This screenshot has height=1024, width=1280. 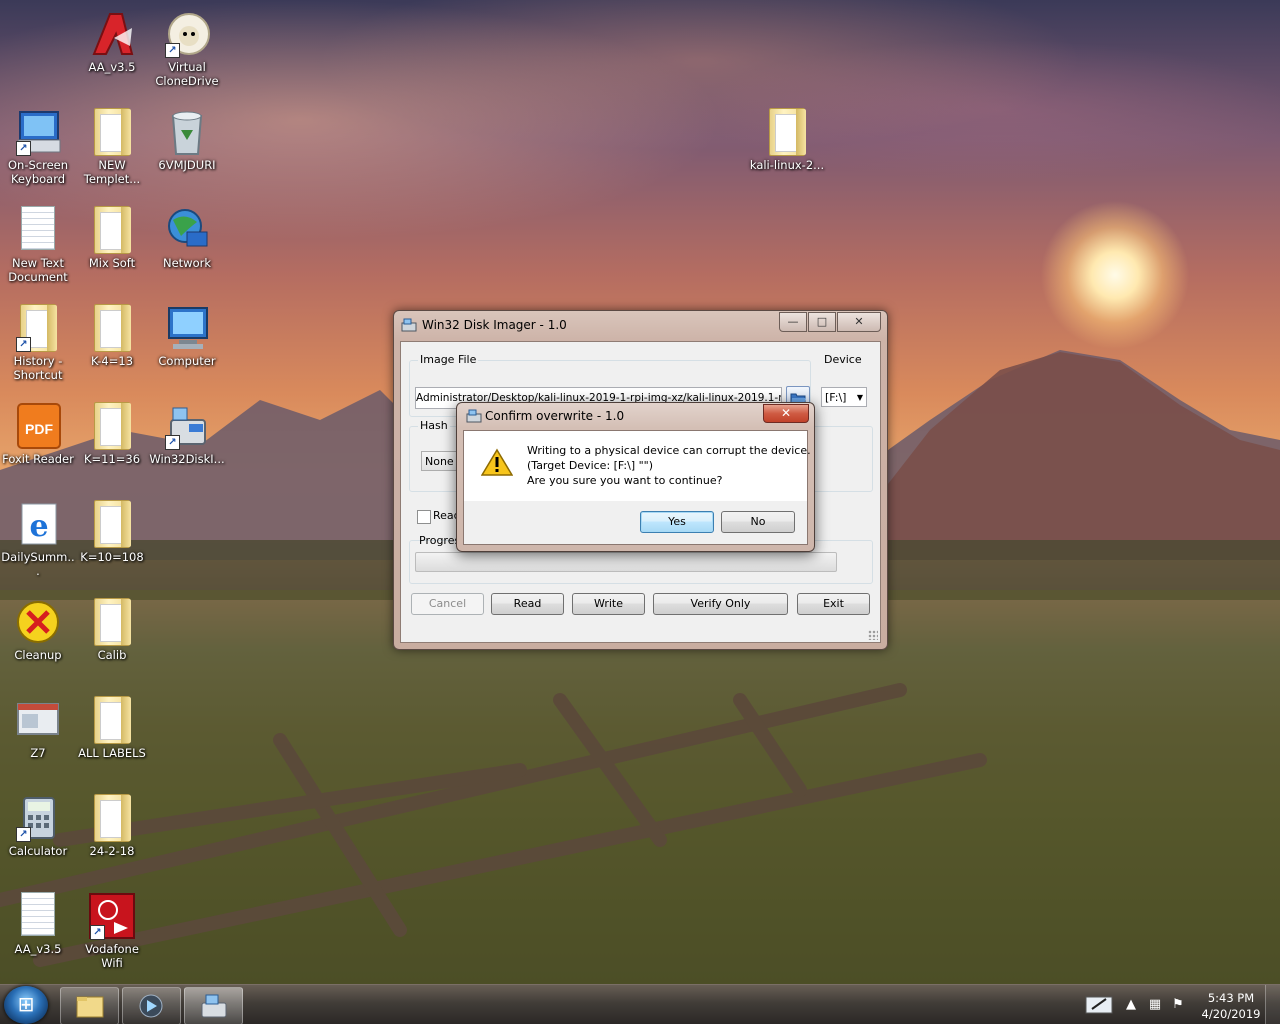 I want to click on device-value: [F:\], so click(x=836, y=397).